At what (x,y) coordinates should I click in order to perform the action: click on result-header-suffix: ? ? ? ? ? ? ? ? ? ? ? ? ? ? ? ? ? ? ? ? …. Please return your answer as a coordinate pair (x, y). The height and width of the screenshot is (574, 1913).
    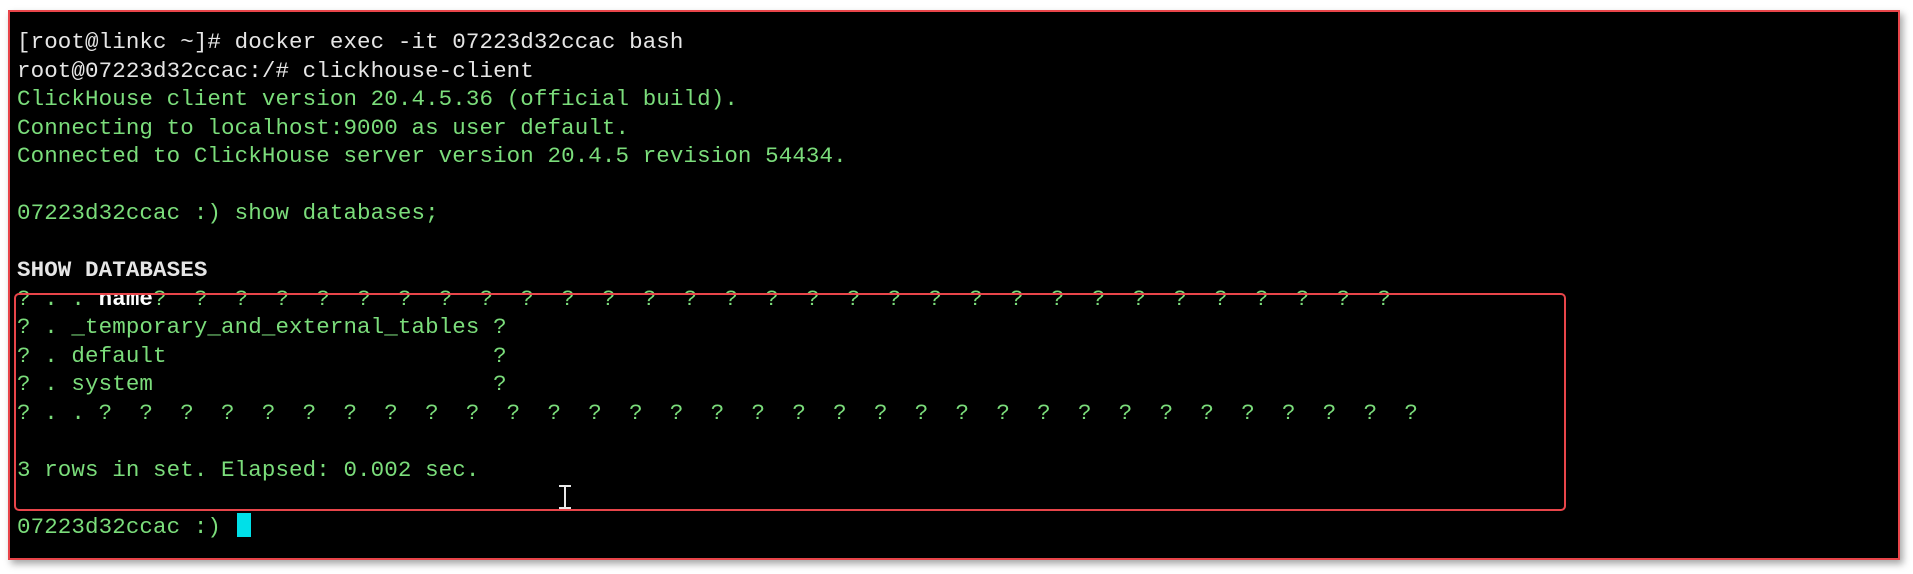
    Looking at the image, I should click on (772, 298).